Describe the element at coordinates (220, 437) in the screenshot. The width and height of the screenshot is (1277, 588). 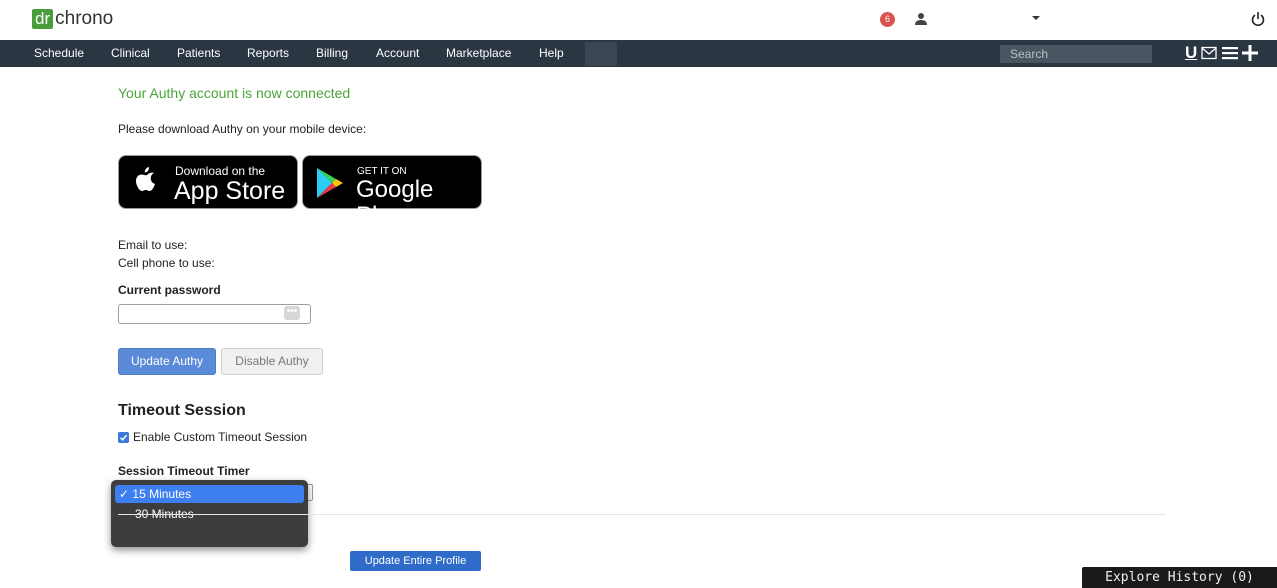
I see `timeout-checkbox-label: Enable Custom Timeout Session` at that location.